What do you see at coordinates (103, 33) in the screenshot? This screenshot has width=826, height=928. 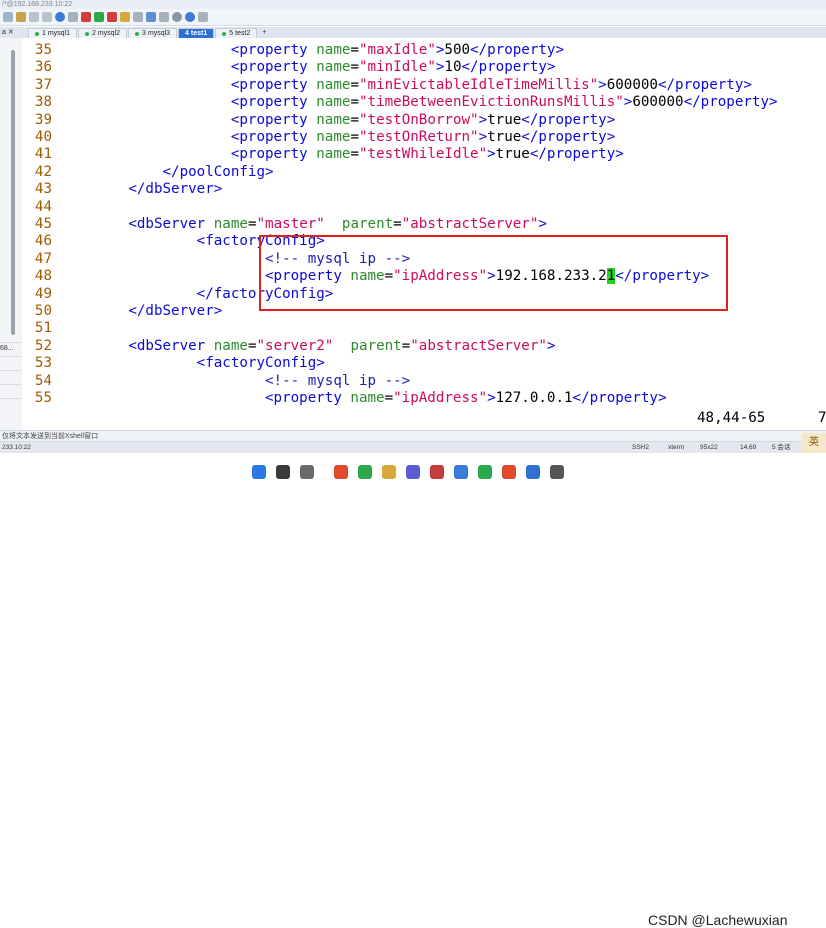 I see `tab-mysql2: 2 mysql2` at bounding box center [103, 33].